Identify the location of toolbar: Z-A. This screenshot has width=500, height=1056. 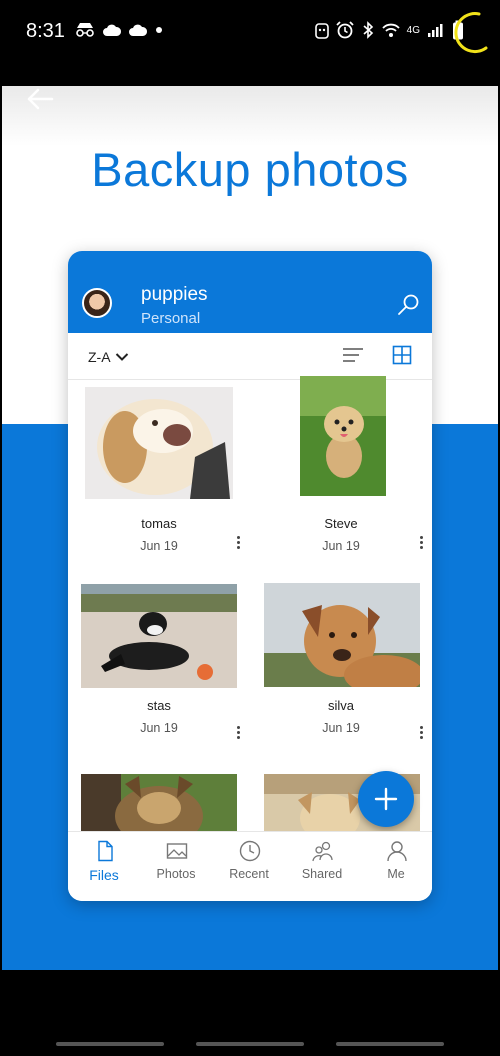
(250, 356).